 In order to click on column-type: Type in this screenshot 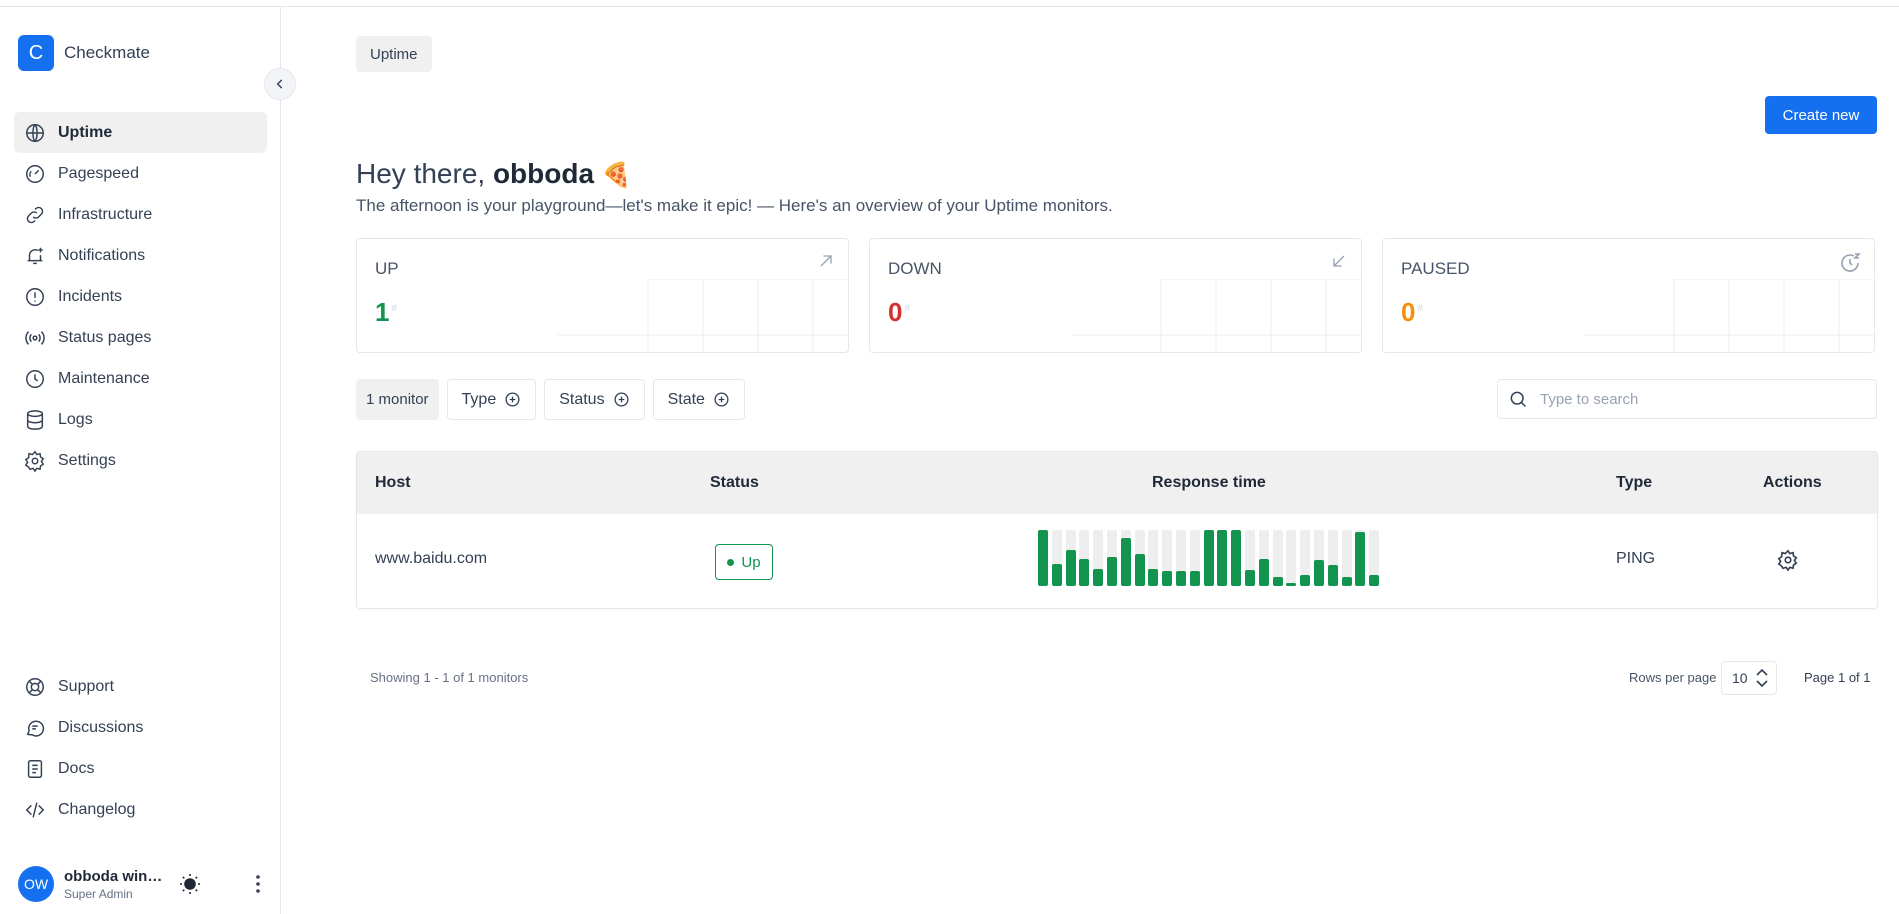, I will do `click(1634, 482)`.